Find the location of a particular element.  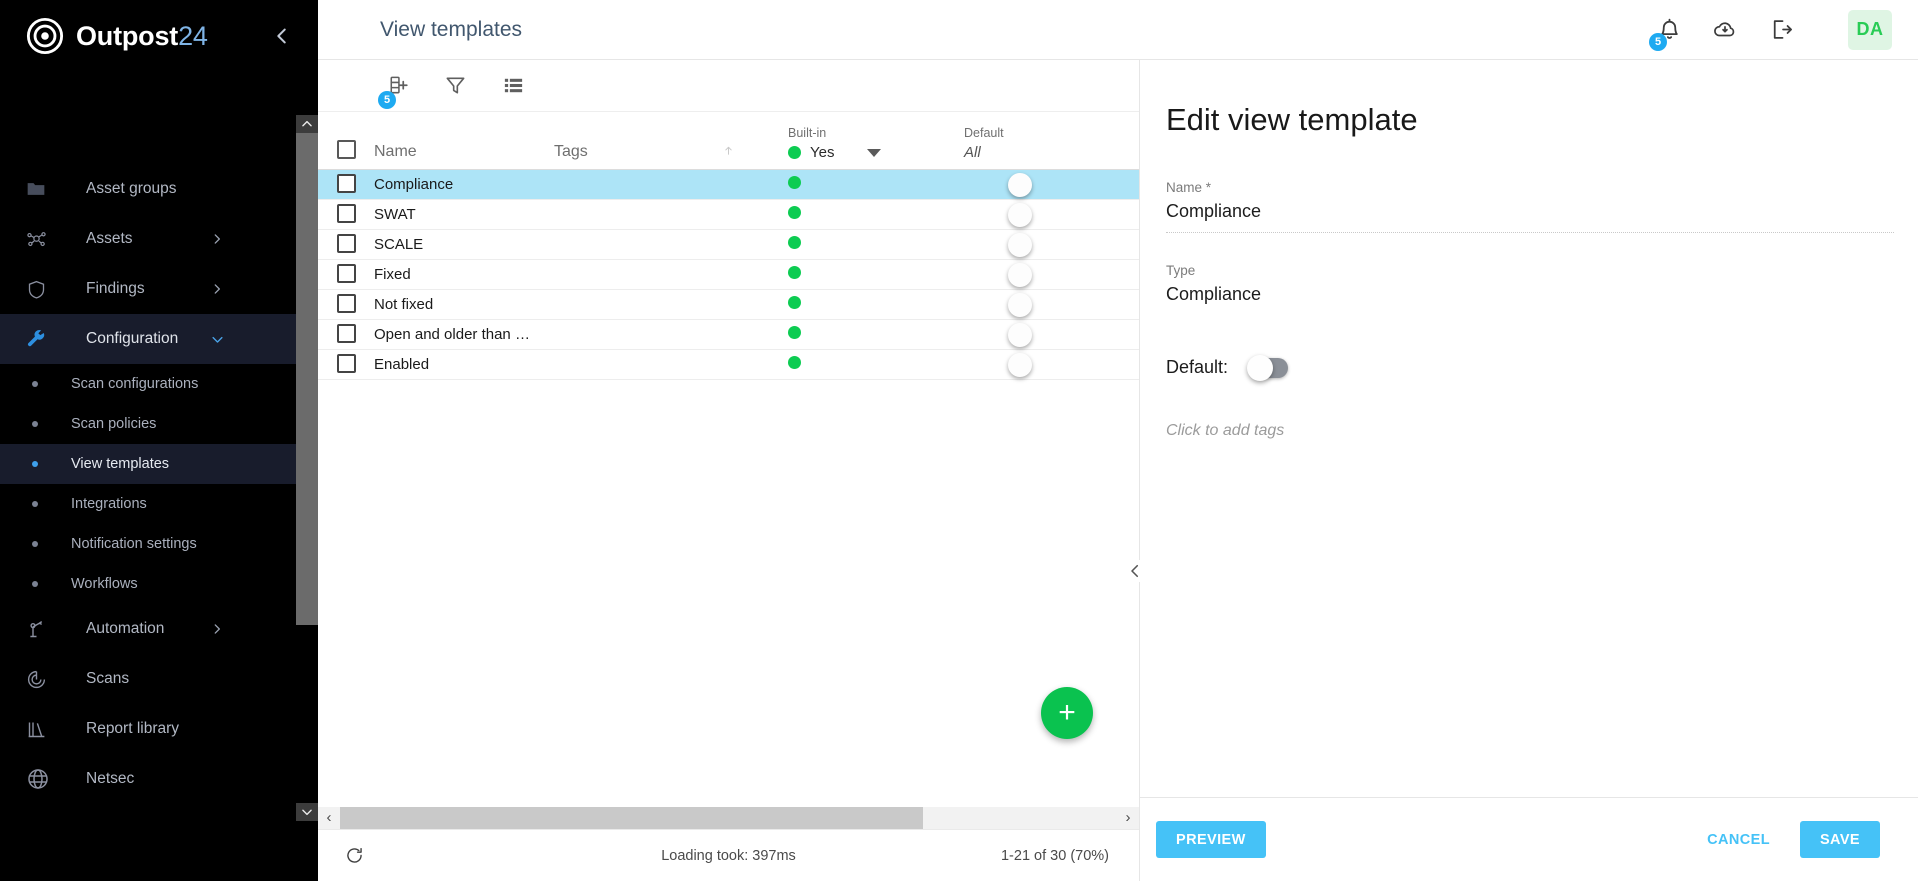

avatar: DA is located at coordinates (1870, 29).